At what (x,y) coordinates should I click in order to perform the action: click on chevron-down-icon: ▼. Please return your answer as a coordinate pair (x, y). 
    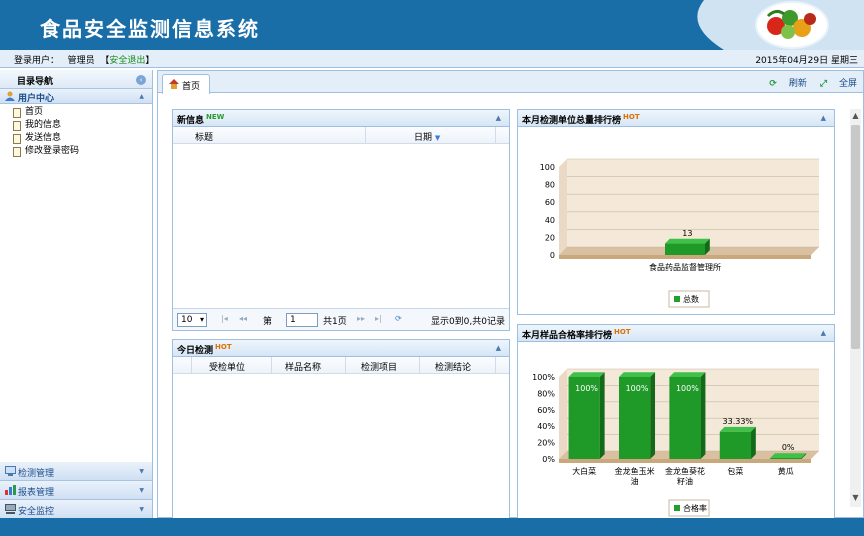
    Looking at the image, I should click on (141, 490).